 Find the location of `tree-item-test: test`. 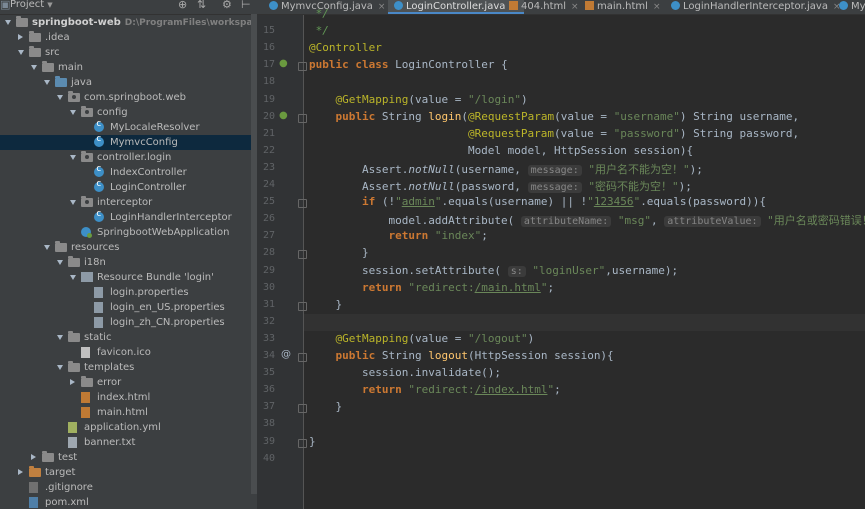

tree-item-test: test is located at coordinates (128, 457).